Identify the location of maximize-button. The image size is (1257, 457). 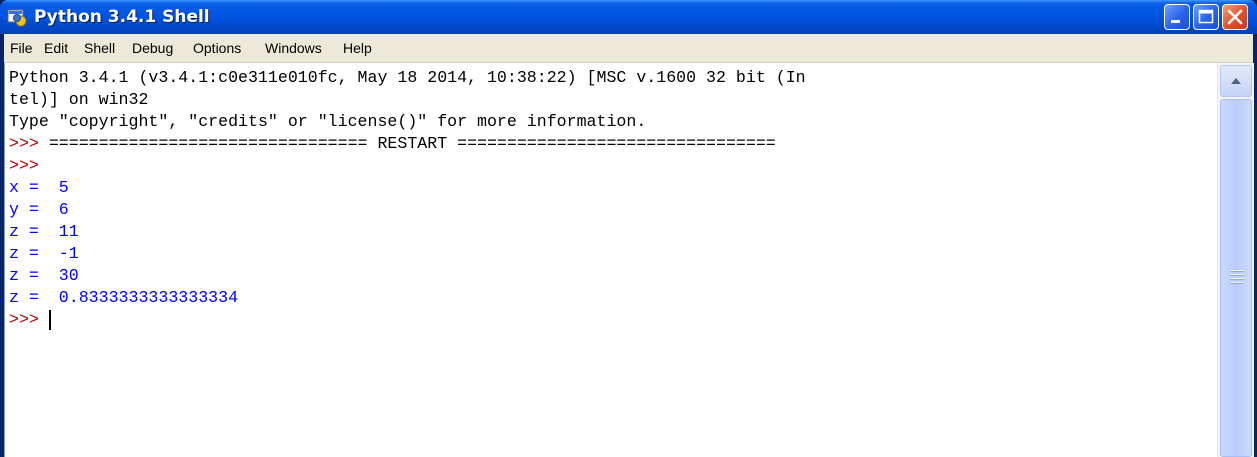
(1206, 17).